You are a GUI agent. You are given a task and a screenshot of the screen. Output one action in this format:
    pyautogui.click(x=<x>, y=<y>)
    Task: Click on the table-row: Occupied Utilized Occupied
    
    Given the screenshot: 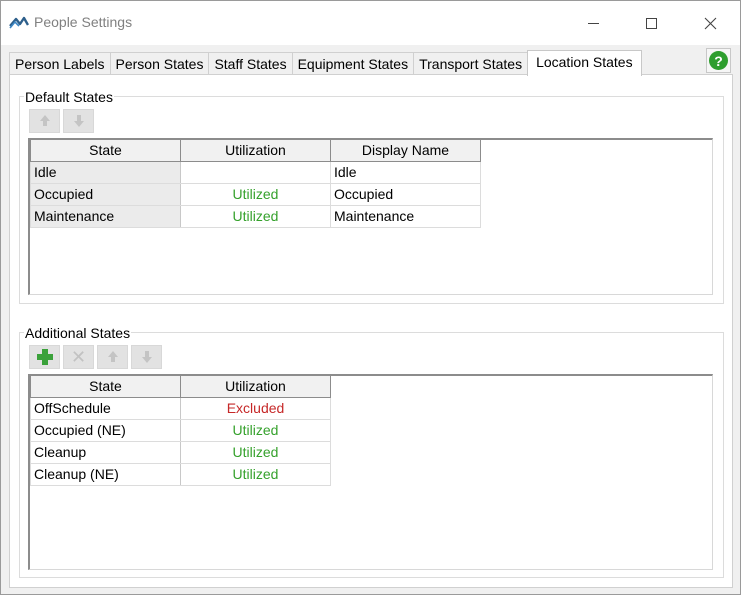 What is the action you would take?
    pyautogui.click(x=255, y=194)
    